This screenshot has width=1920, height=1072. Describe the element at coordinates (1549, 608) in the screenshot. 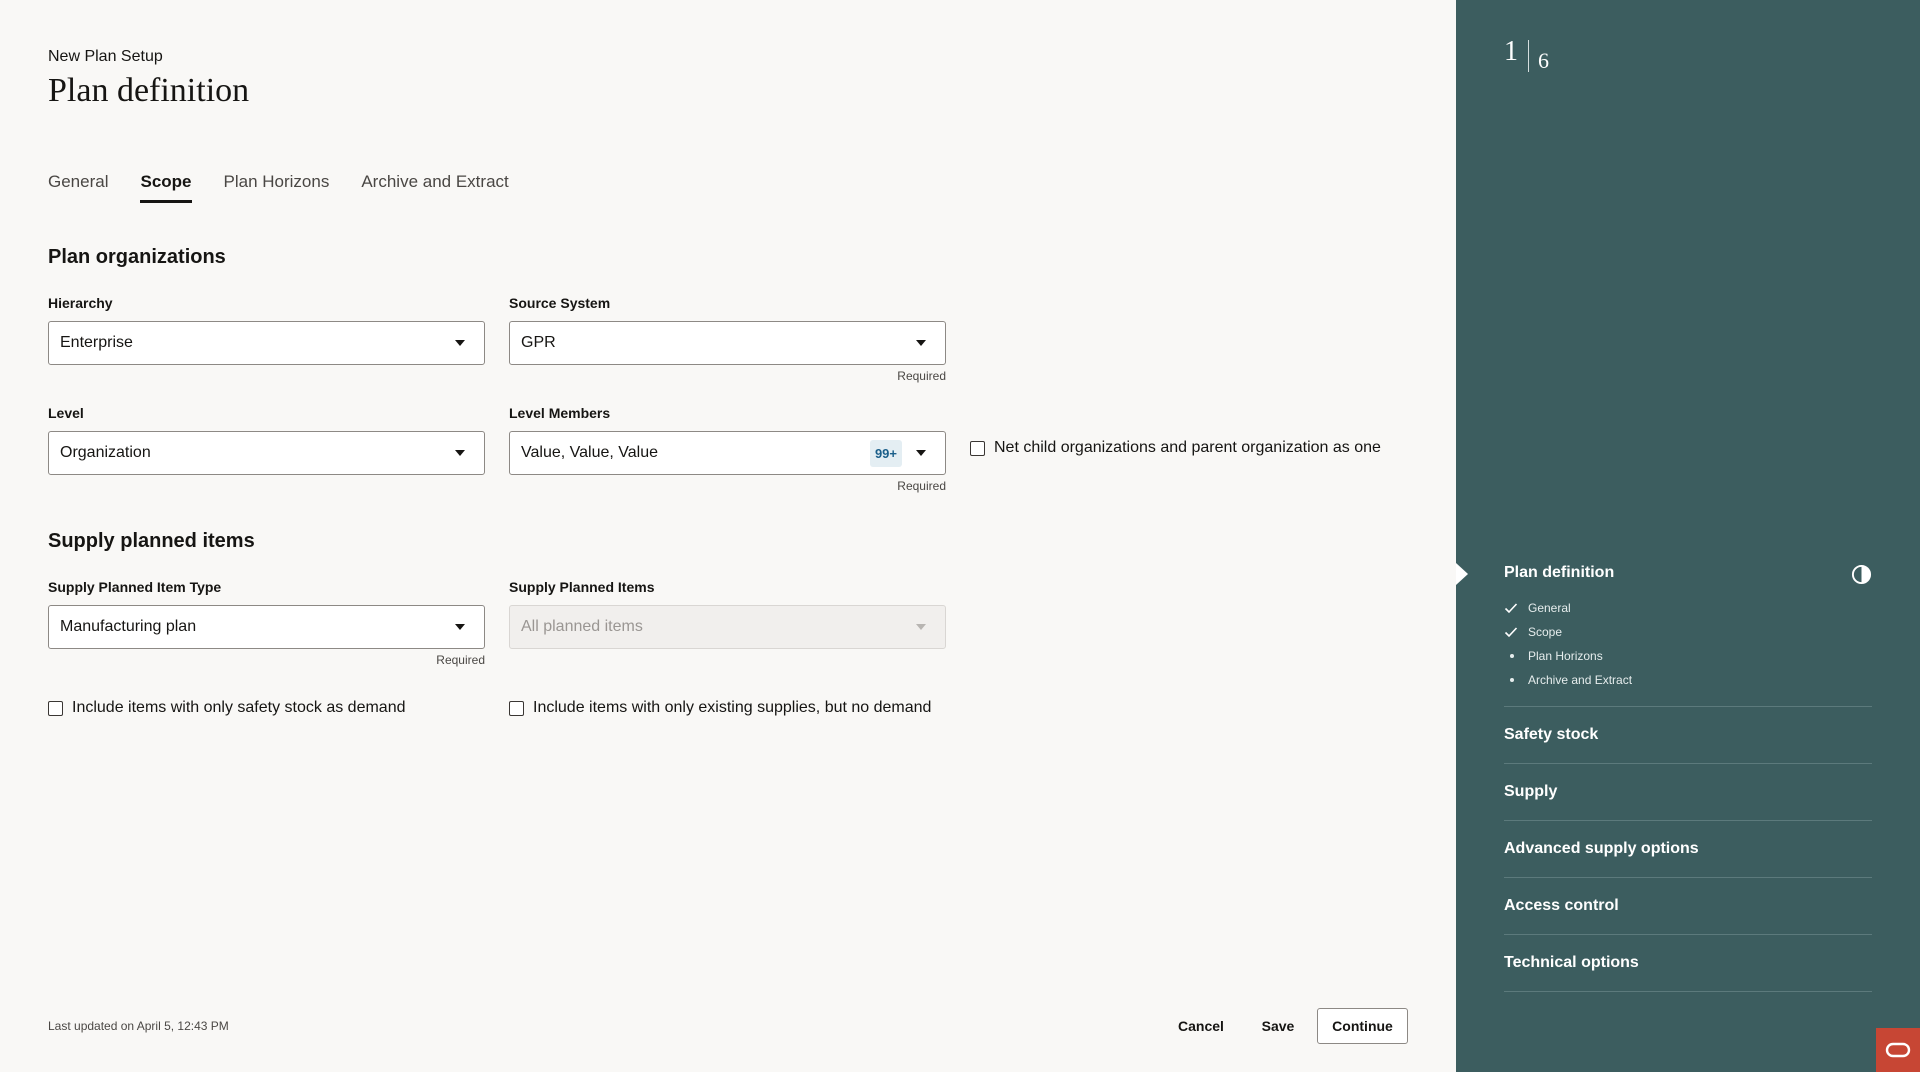

I see `sub-step-label: General` at that location.